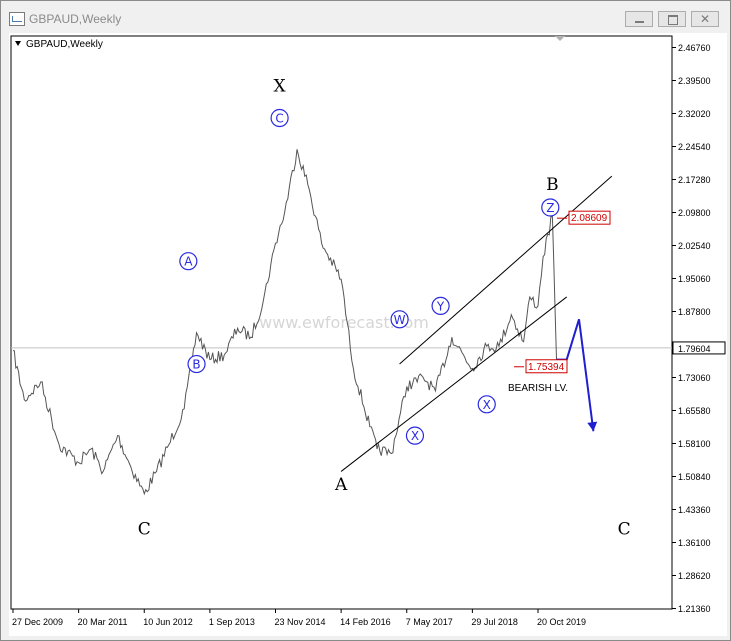 The image size is (731, 641). I want to click on chart-window-icon, so click(17, 19).